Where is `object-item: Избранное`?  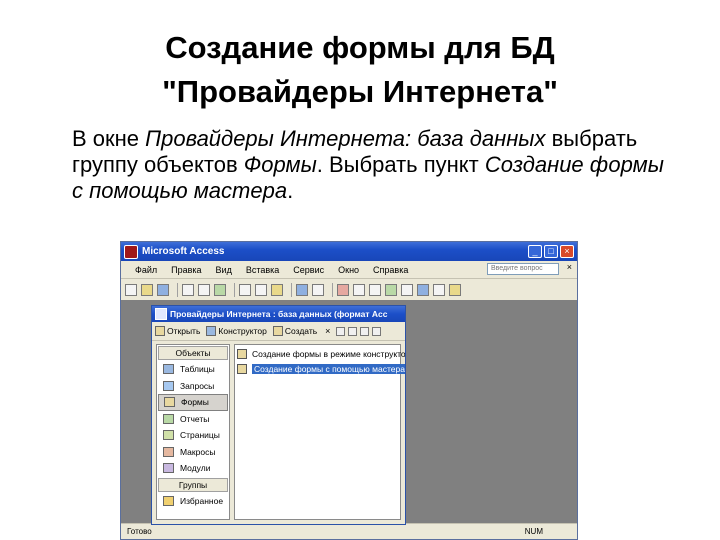
object-item: Избранное is located at coordinates (193, 501).